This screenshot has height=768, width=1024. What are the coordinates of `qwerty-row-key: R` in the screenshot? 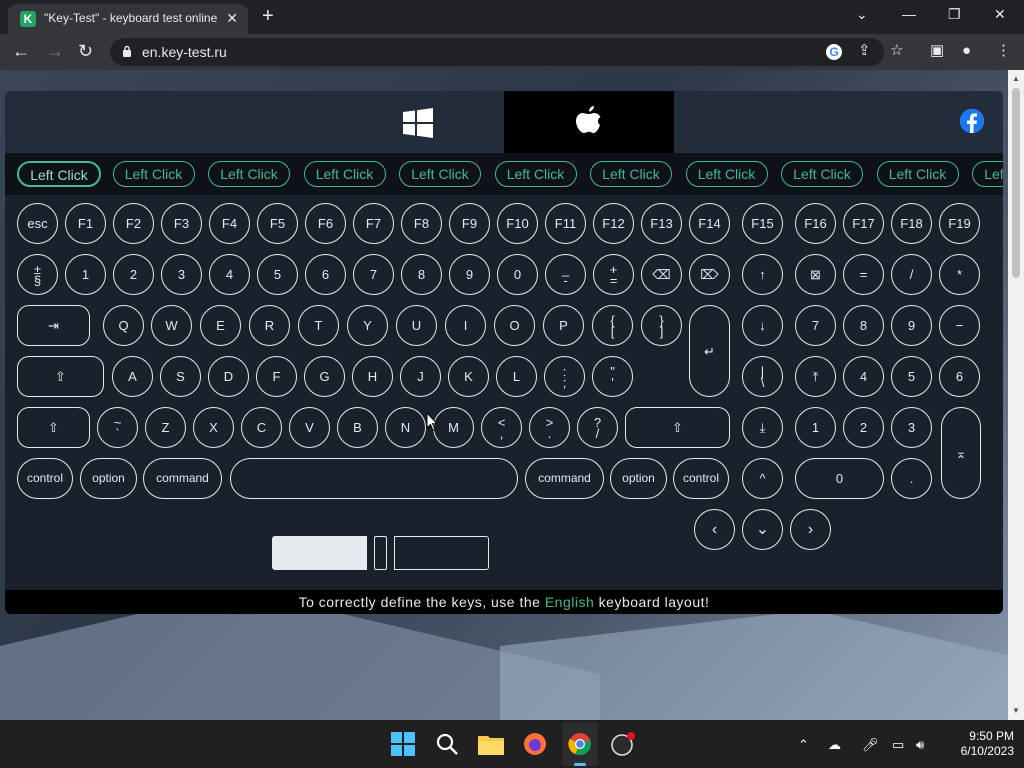 It's located at (269, 325).